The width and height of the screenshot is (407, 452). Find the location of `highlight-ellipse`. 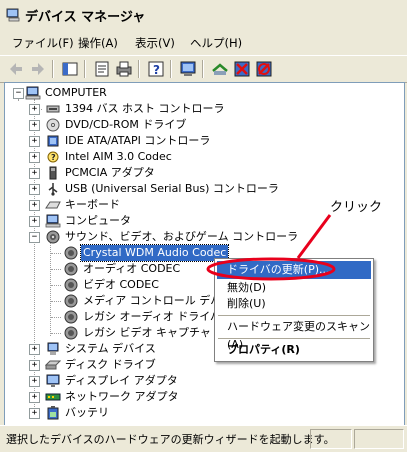

highlight-ellipse is located at coordinates (271, 269).